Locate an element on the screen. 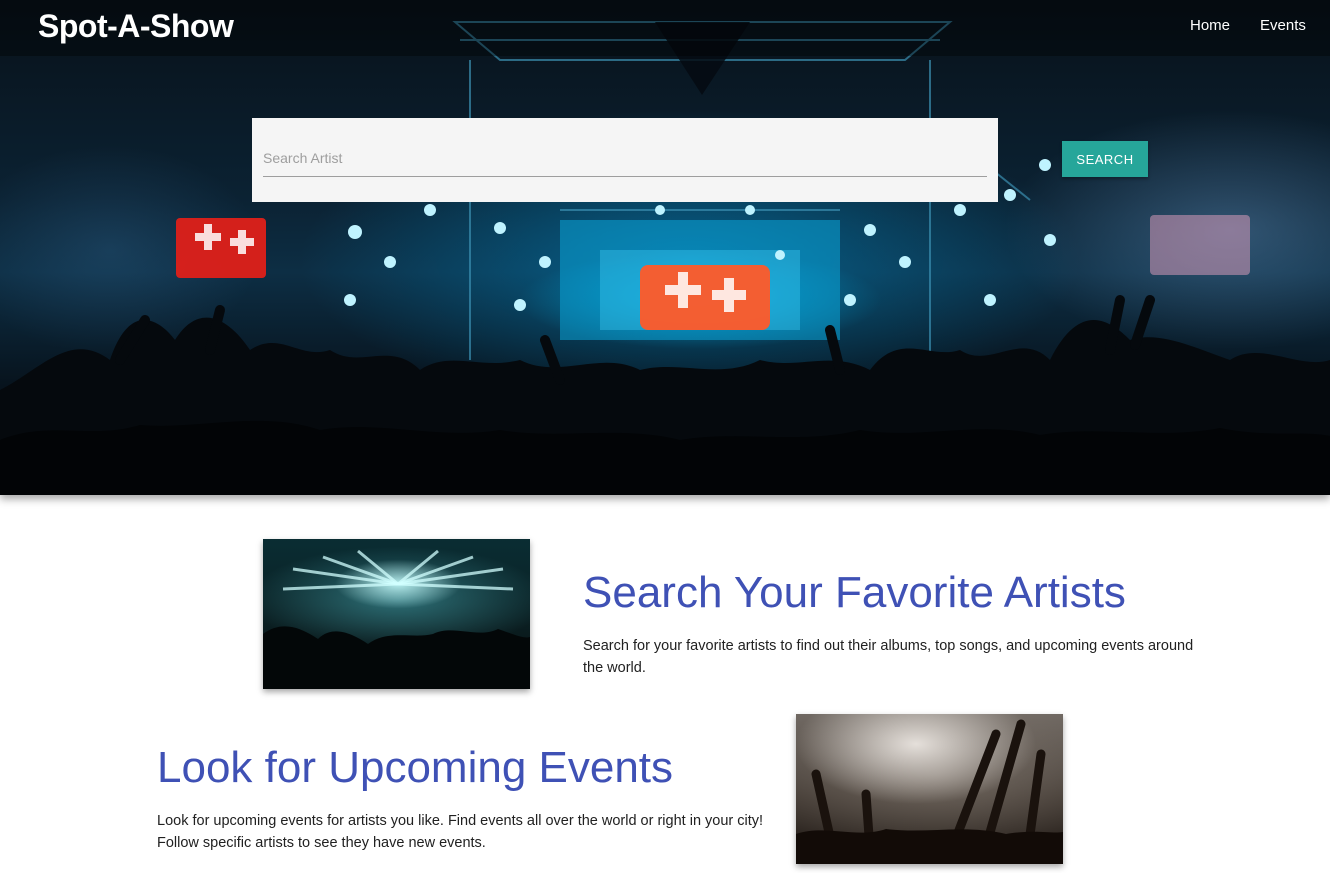 The height and width of the screenshot is (873, 1330). search-panel is located at coordinates (625, 160).